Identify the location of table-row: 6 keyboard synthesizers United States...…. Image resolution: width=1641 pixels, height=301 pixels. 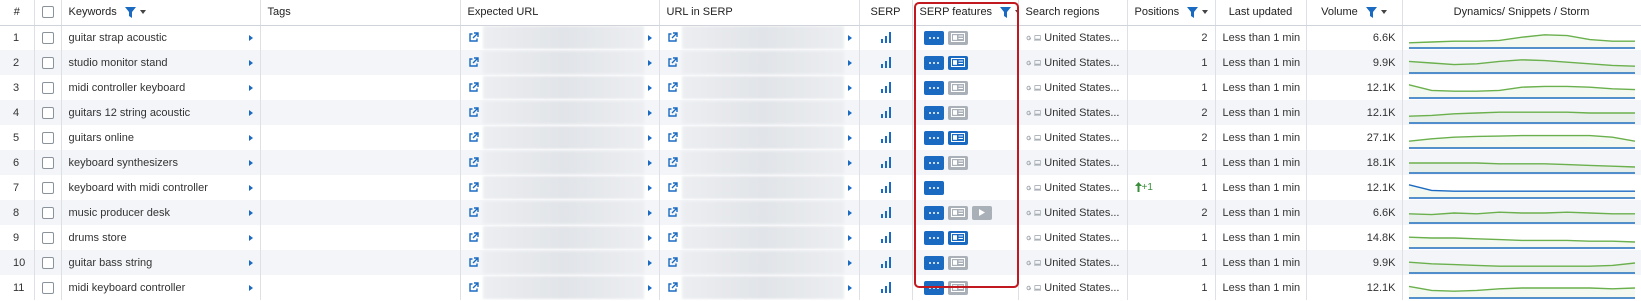
(820, 162).